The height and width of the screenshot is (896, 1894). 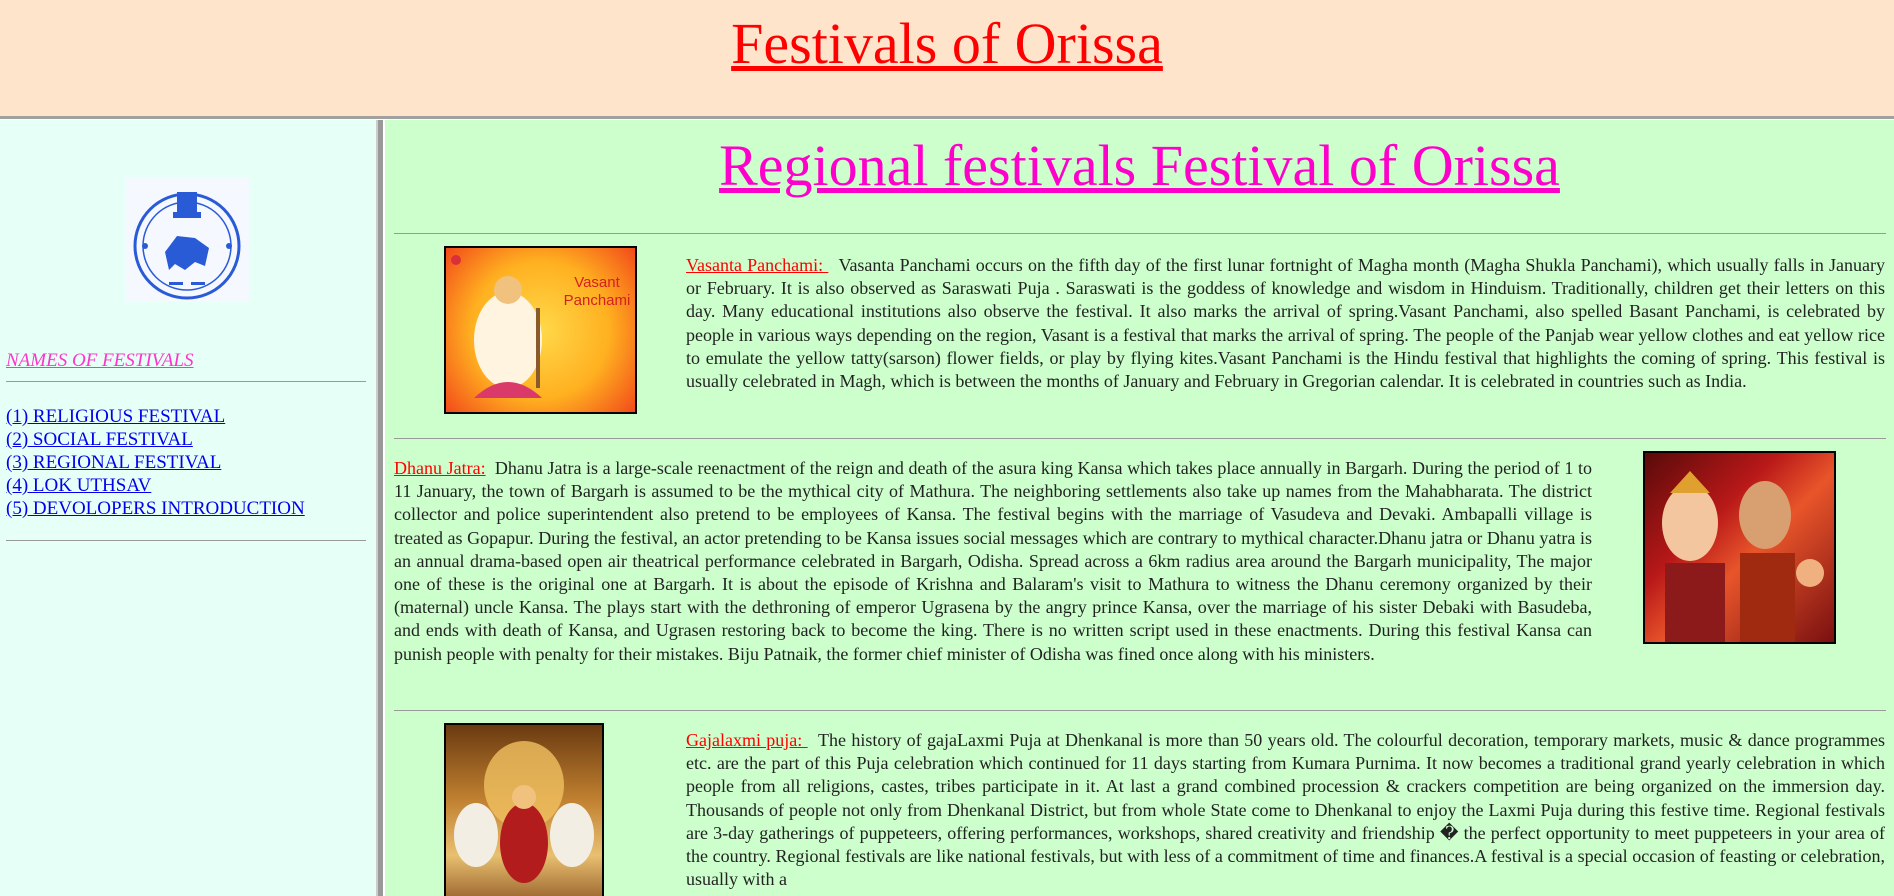 I want to click on nav-link-lok-uthsav: (4) LOK UTHSAV, so click(x=78, y=485).